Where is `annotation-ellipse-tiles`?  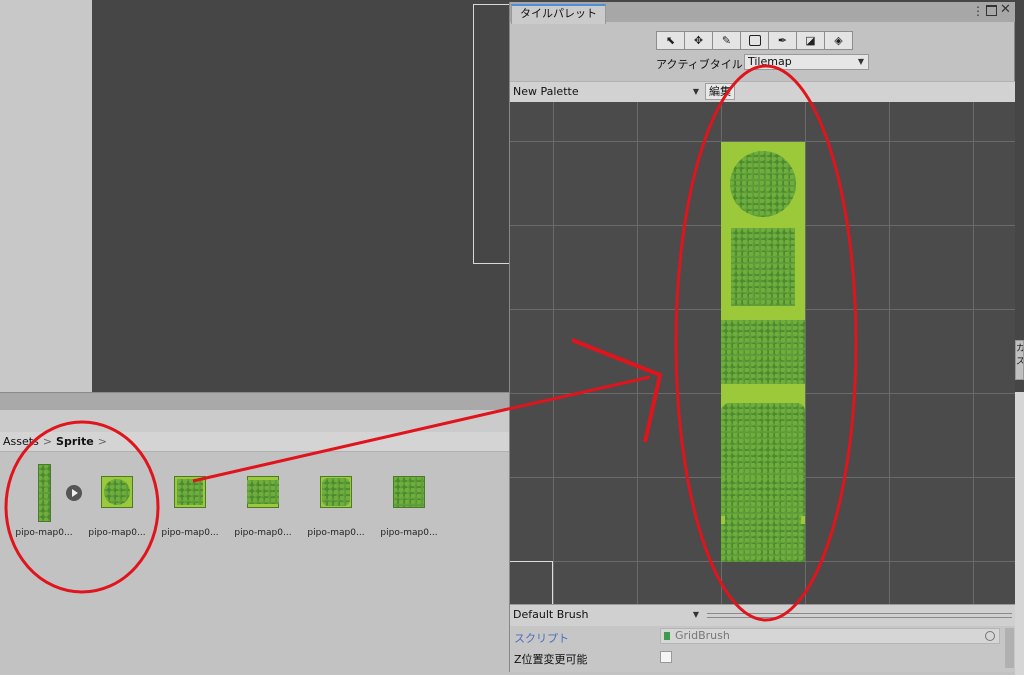
annotation-ellipse-tiles is located at coordinates (766, 343).